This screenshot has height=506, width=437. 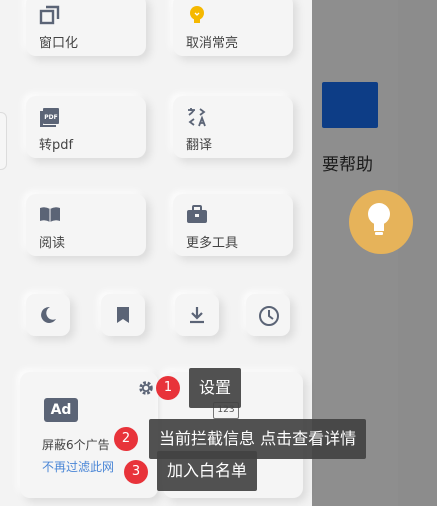 I want to click on tile-more-tools: 更多工具, so click(x=233, y=225).